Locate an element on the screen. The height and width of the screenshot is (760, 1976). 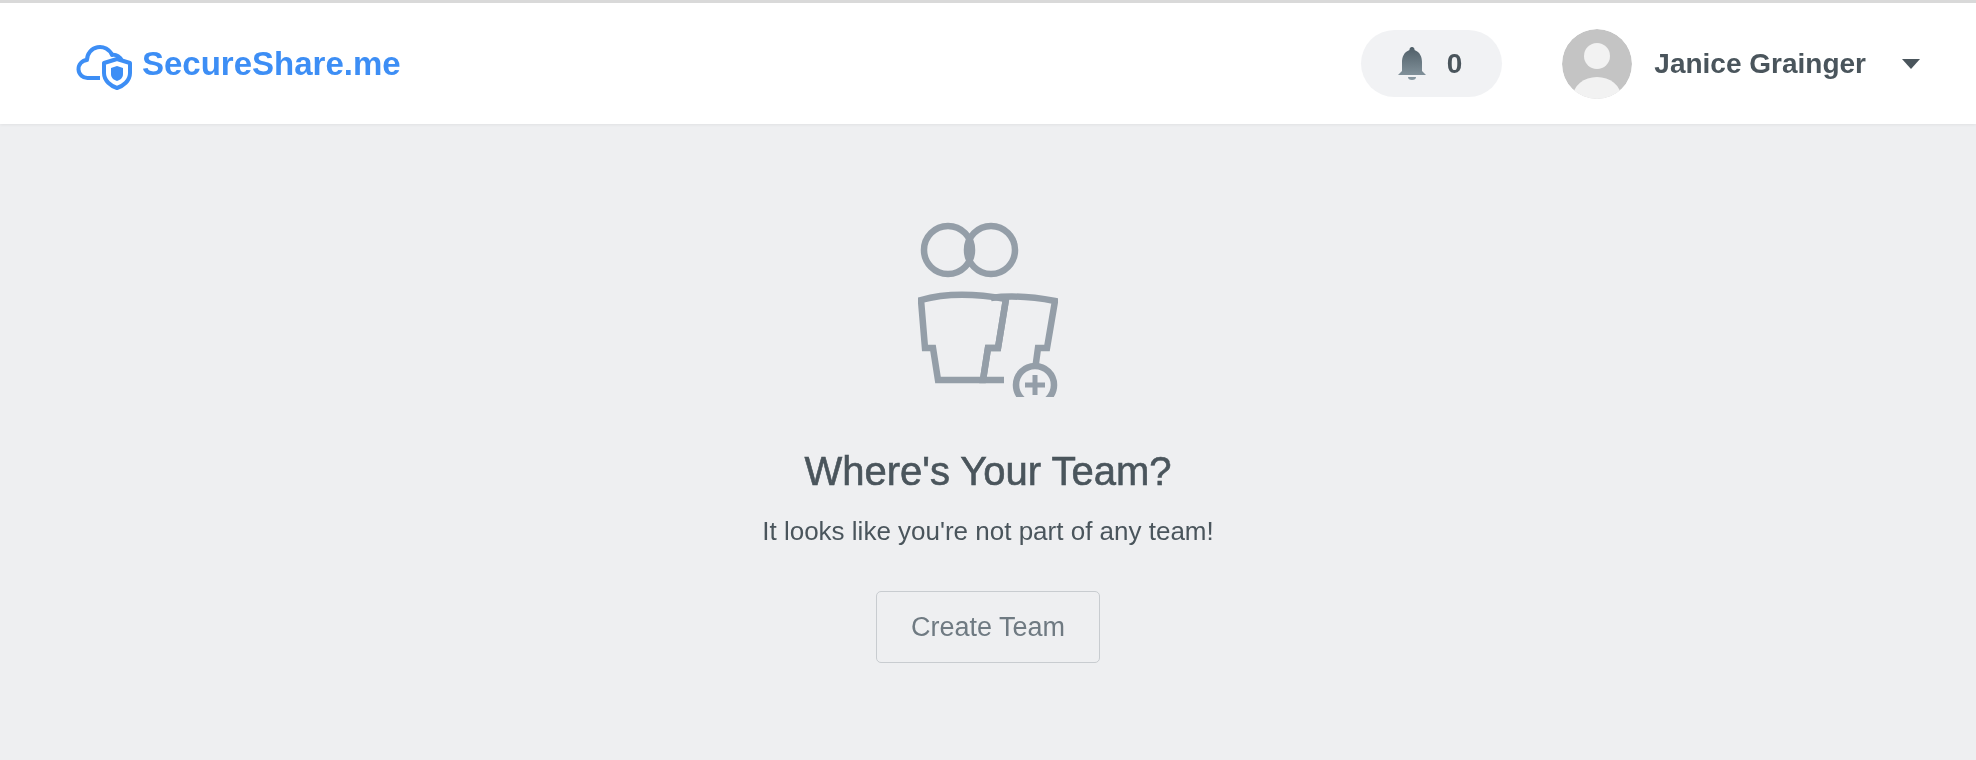
user-menu-button: Janice Grainger is located at coordinates (1741, 63).